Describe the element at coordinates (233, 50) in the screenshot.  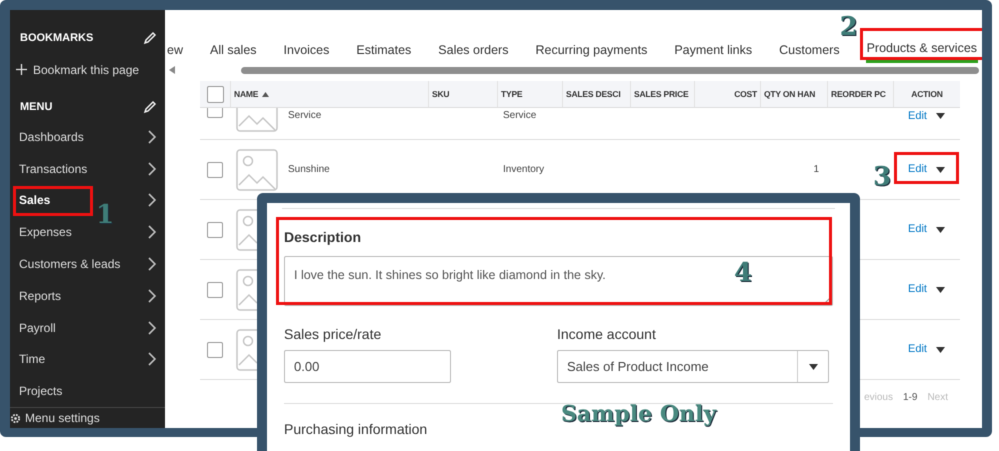
I see `tab: All sales` at that location.